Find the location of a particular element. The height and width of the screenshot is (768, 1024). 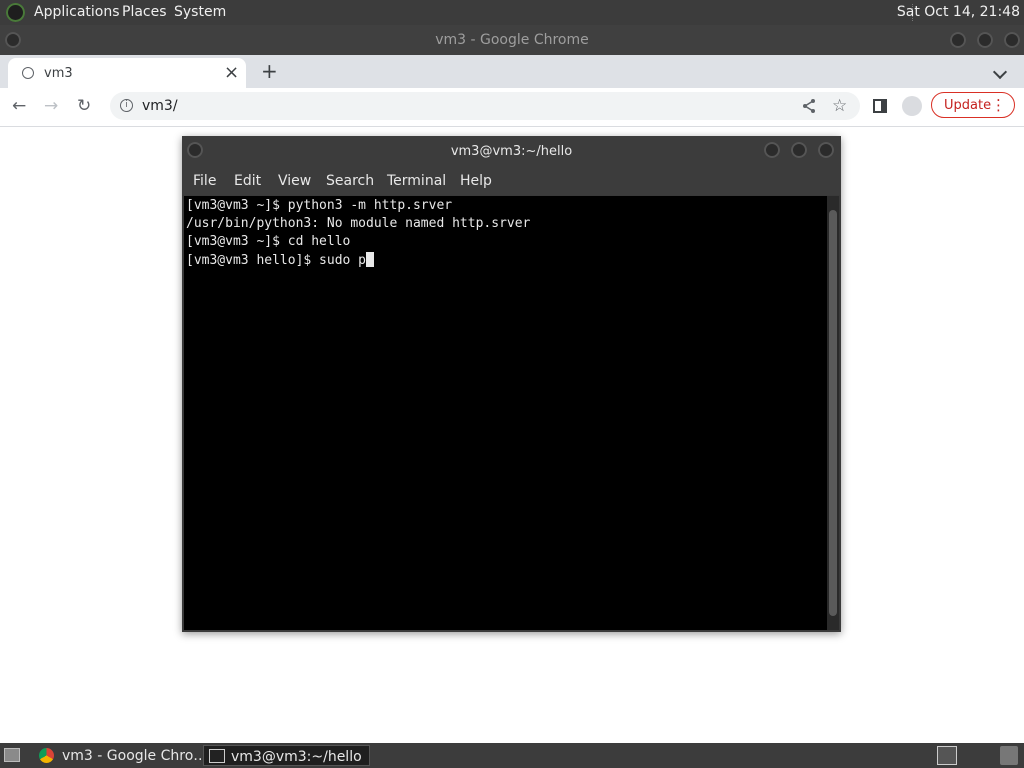

url-text: vm3/ is located at coordinates (160, 106).